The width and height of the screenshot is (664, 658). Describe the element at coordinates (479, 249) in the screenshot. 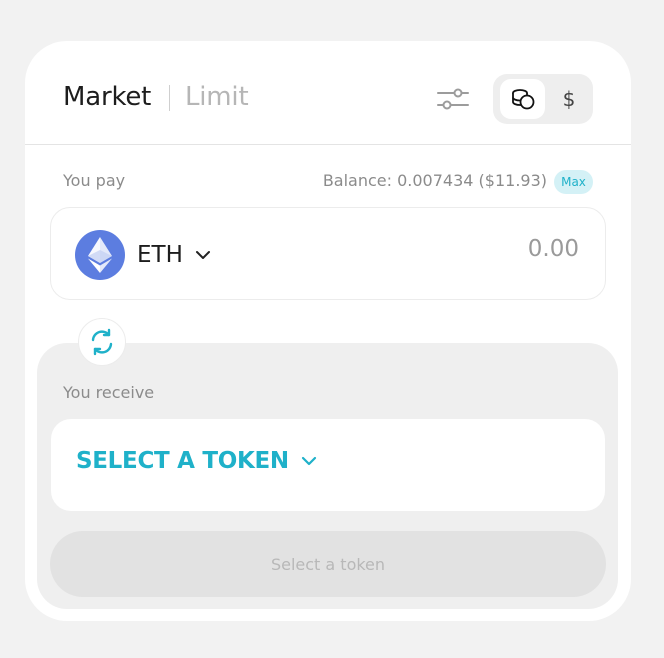

I see `pay-amount-input` at that location.